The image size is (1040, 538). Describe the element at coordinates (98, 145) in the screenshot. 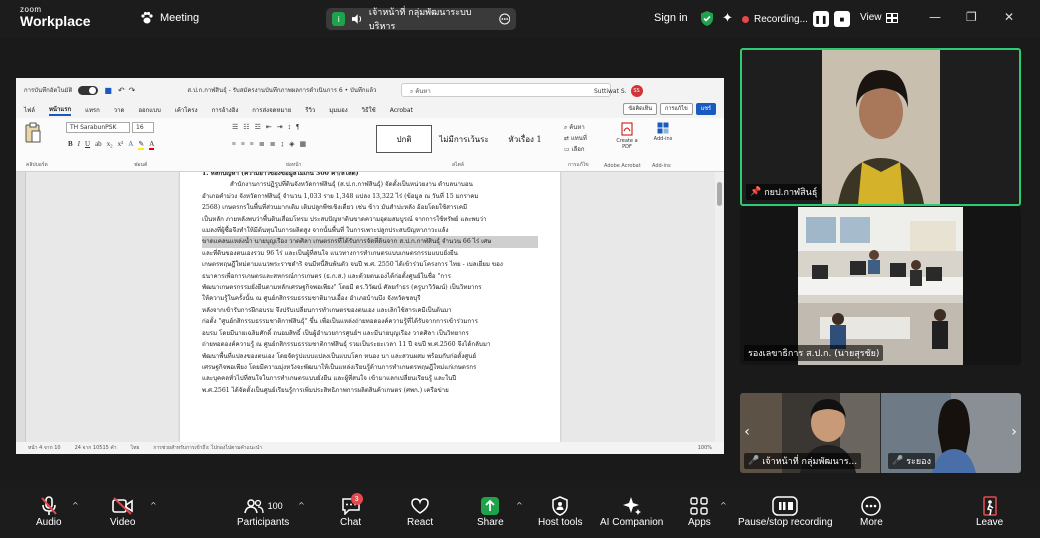

I see `strike-icon: ab` at that location.